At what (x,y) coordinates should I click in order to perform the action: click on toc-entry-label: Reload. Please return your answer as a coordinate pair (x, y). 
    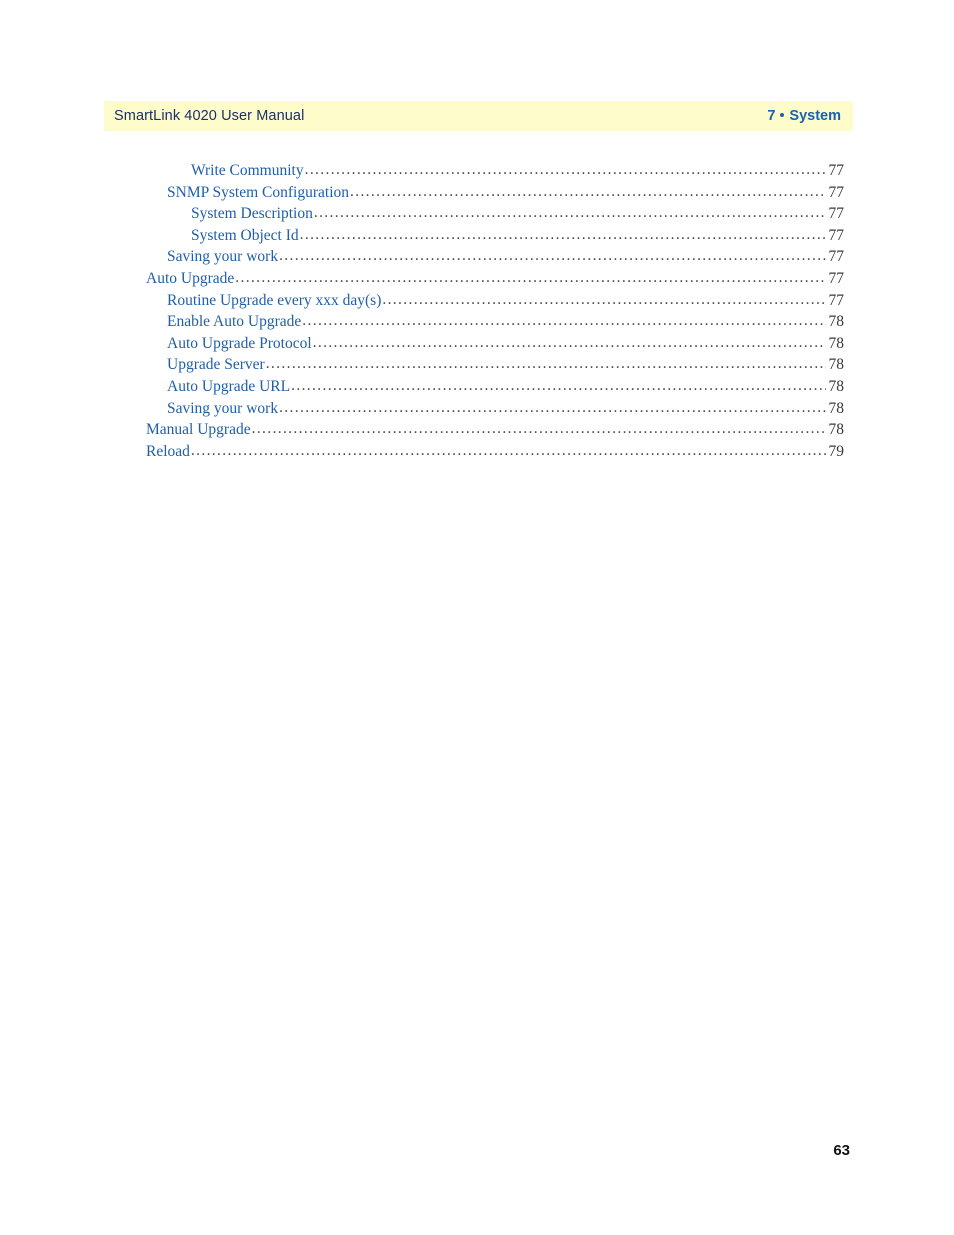
    Looking at the image, I should click on (168, 451).